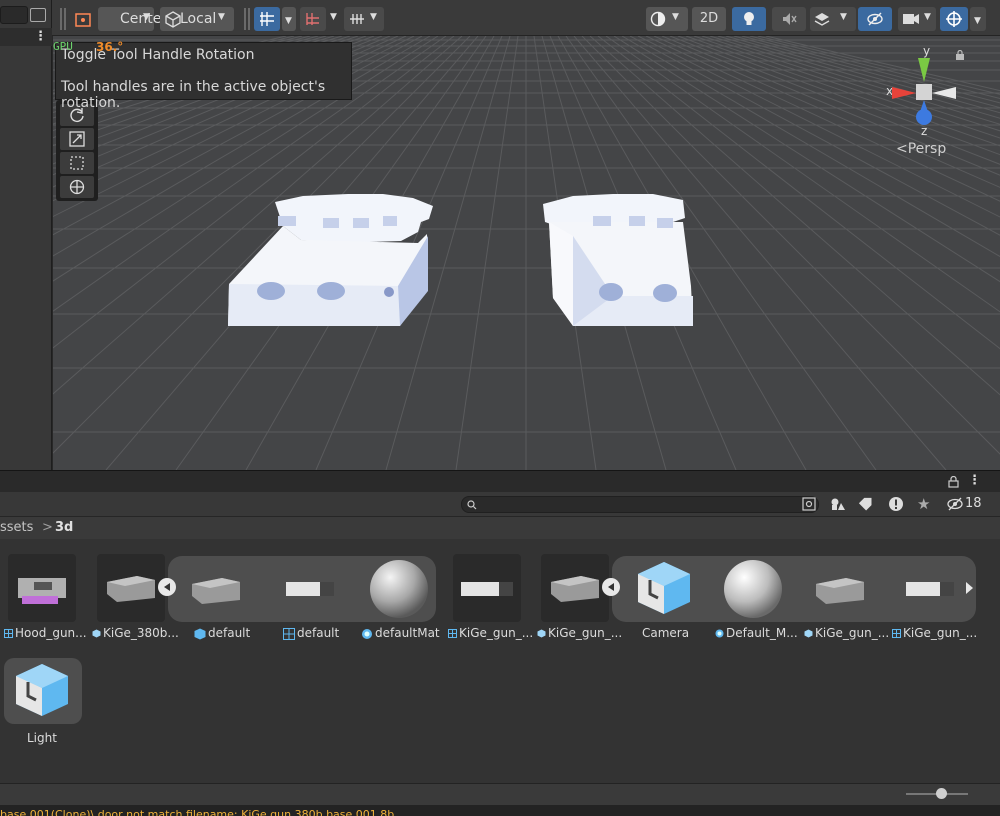 This screenshot has height=816, width=1000. I want to click on panel-lock-icon, so click(953, 482).